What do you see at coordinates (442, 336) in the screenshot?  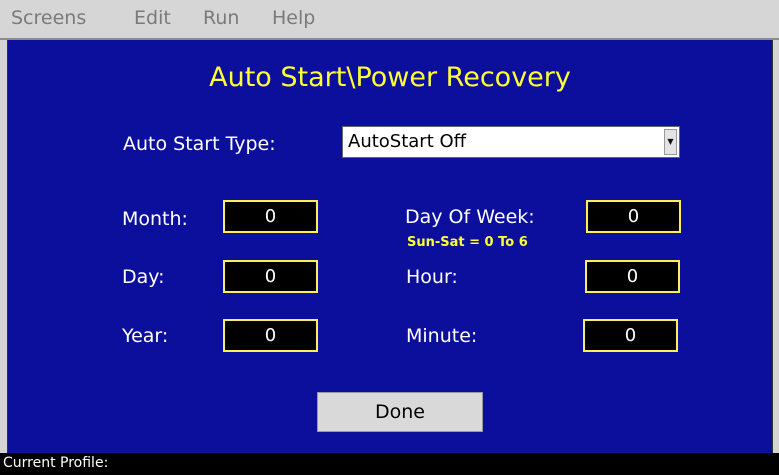 I see `minute-label: Minute:` at bounding box center [442, 336].